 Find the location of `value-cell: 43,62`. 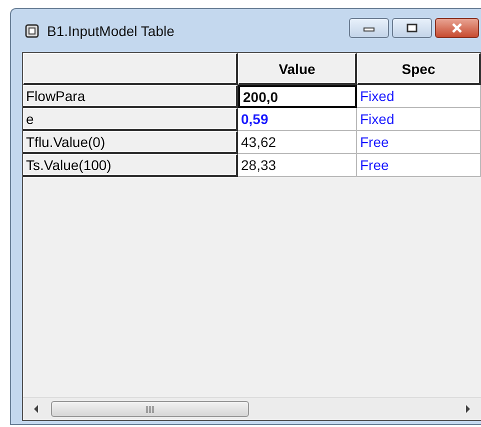

value-cell: 43,62 is located at coordinates (297, 142).